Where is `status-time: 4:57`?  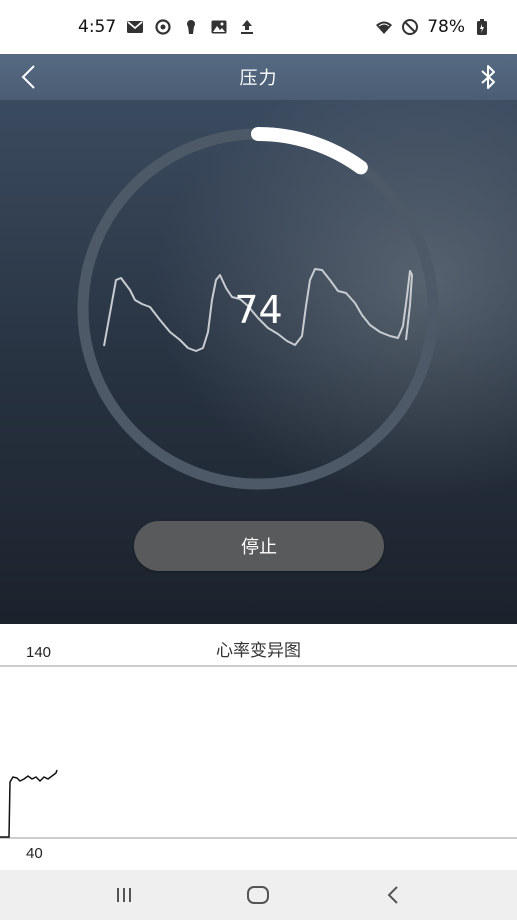
status-time: 4:57 is located at coordinates (97, 27).